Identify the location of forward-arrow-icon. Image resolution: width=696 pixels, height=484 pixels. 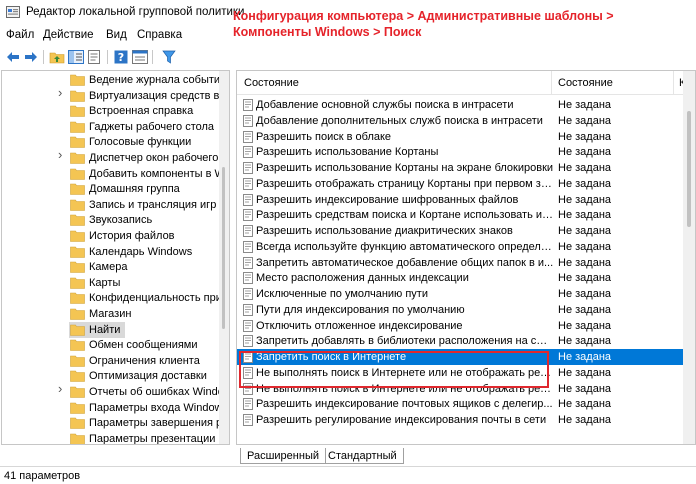
(31, 57).